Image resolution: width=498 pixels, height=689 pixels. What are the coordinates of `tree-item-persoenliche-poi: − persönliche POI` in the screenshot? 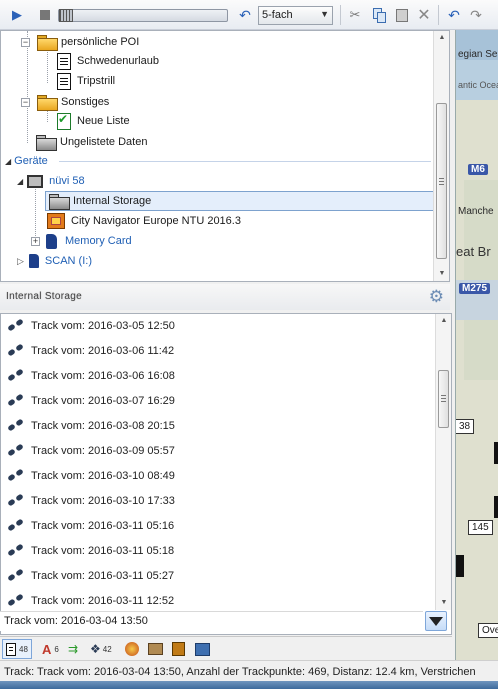 It's located at (80, 42).